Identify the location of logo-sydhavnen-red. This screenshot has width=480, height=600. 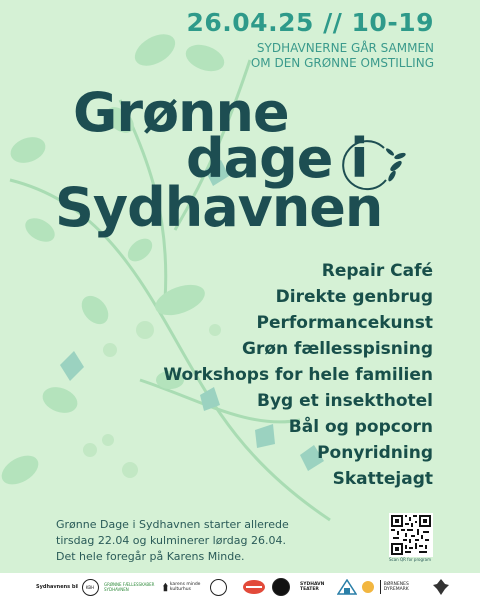
(254, 587).